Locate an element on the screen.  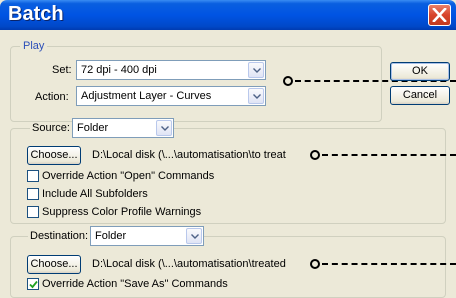
set-value: 72 dpi - 400 dpi is located at coordinates (119, 70).